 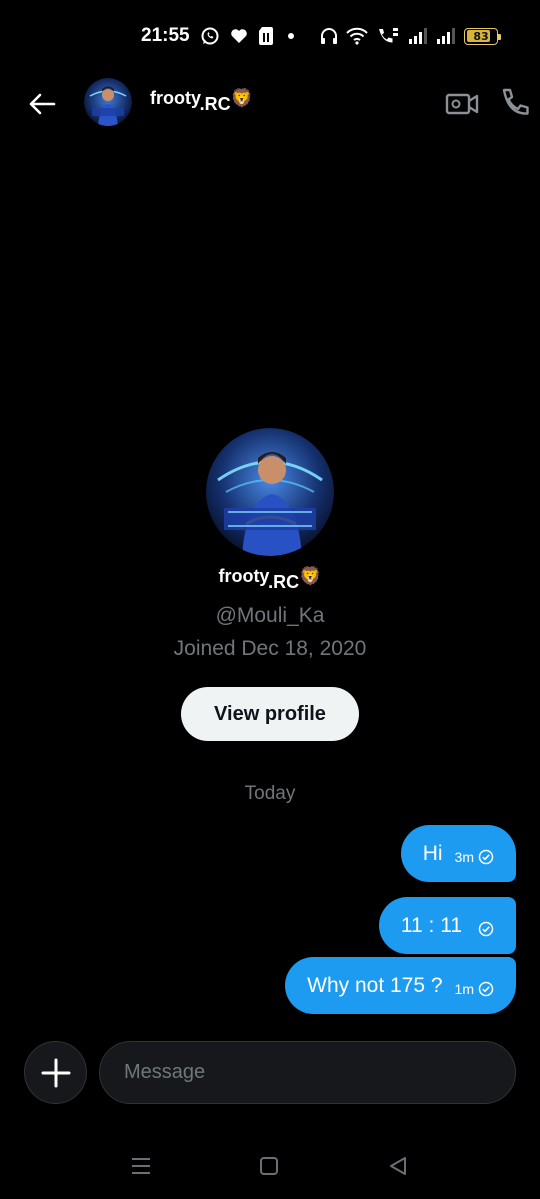 I want to click on video-call-icon, so click(x=462, y=104).